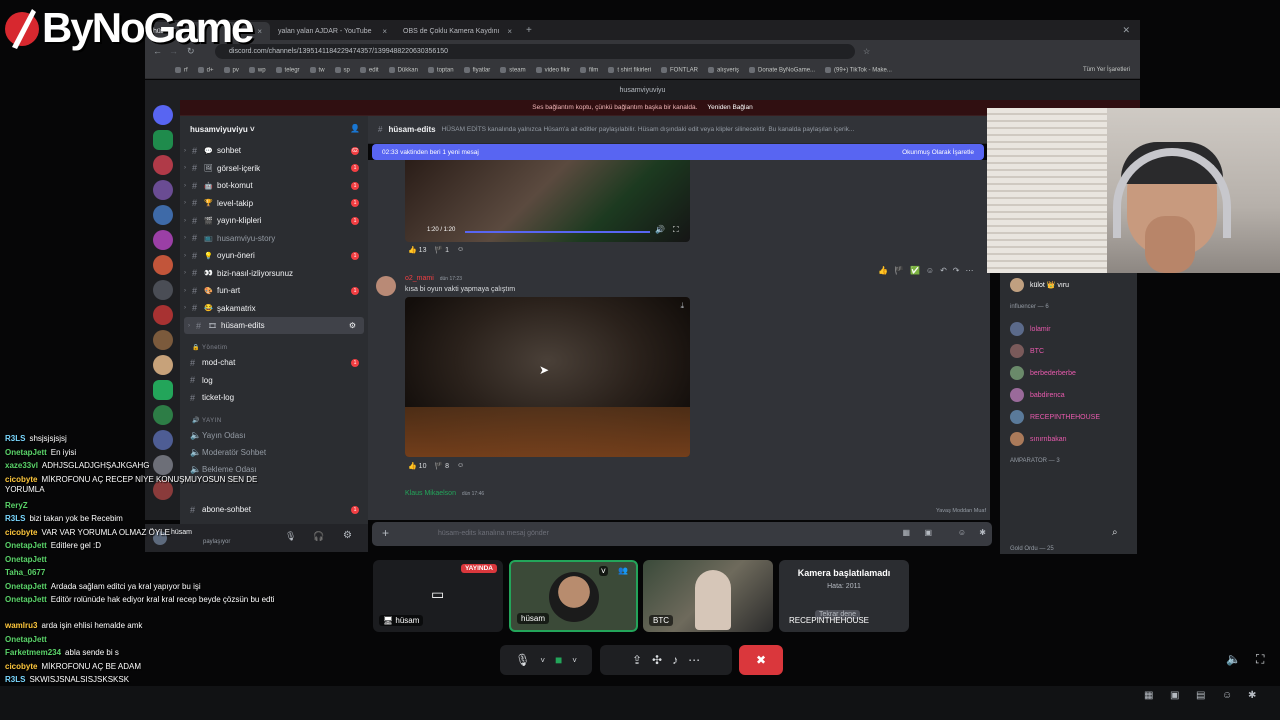  Describe the element at coordinates (1106, 70) in the screenshot. I see `all-bookmarks: Tüm Yer İşaretleri` at that location.